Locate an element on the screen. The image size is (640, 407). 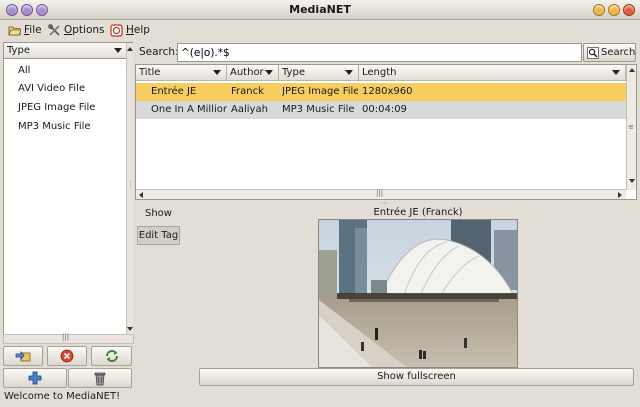
column-title-label: Title is located at coordinates (150, 72).